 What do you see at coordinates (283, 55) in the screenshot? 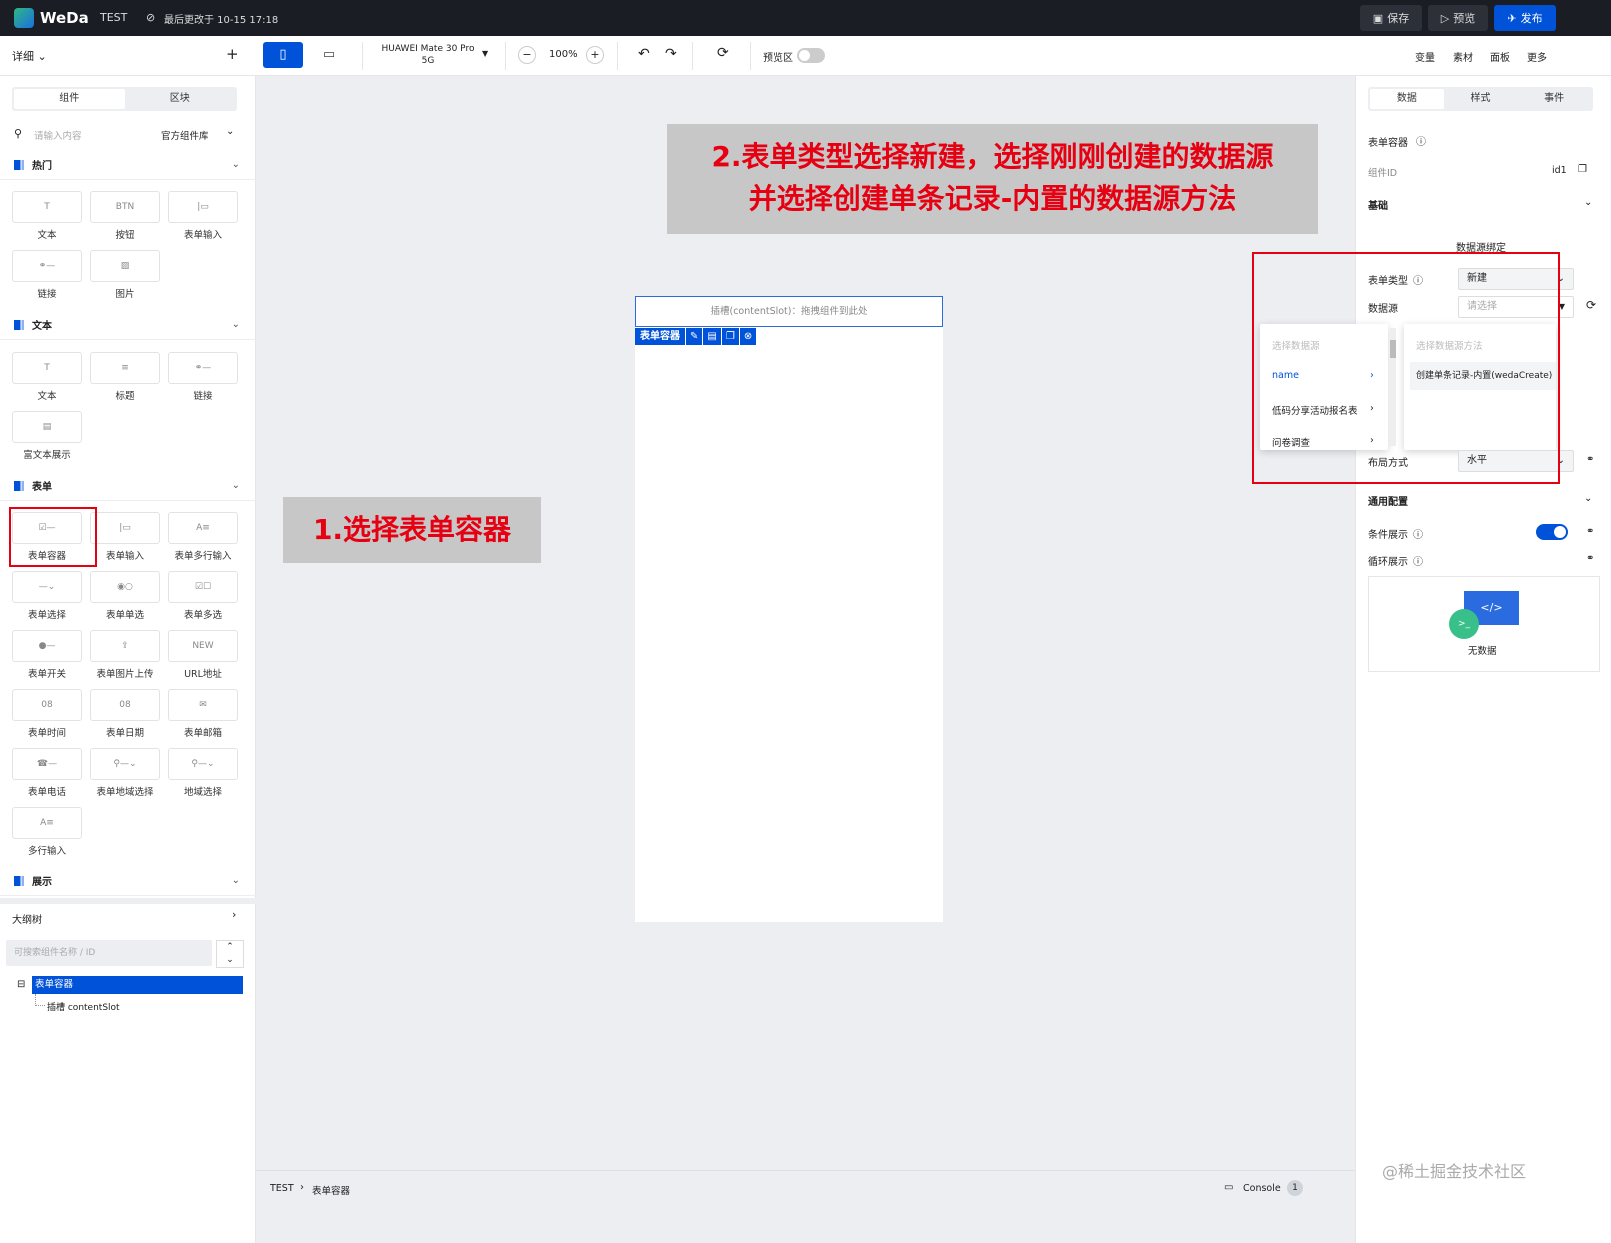
I see `mobile-view-button: ▯` at bounding box center [283, 55].